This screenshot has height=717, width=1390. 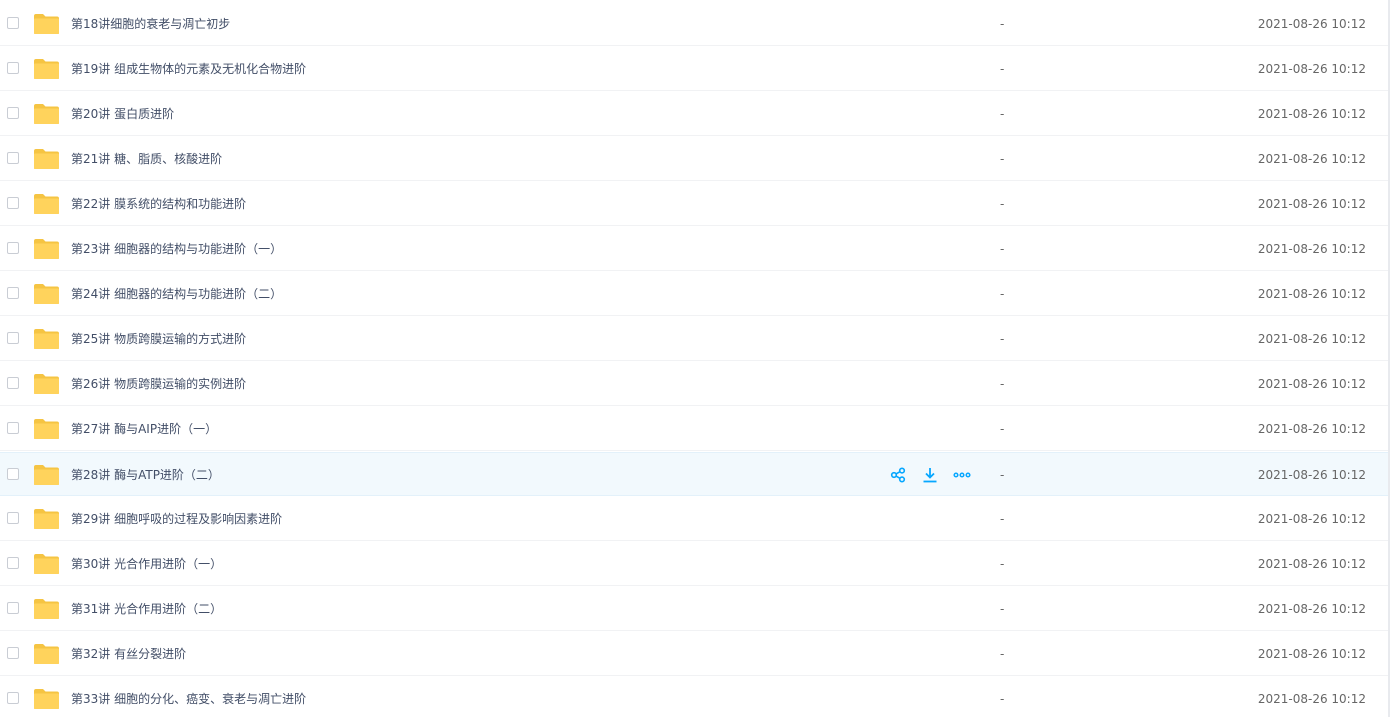 What do you see at coordinates (694, 114) in the screenshot?
I see `file-row: 第20讲 蛋白质进阶 - 2021-08-26 10:12` at bounding box center [694, 114].